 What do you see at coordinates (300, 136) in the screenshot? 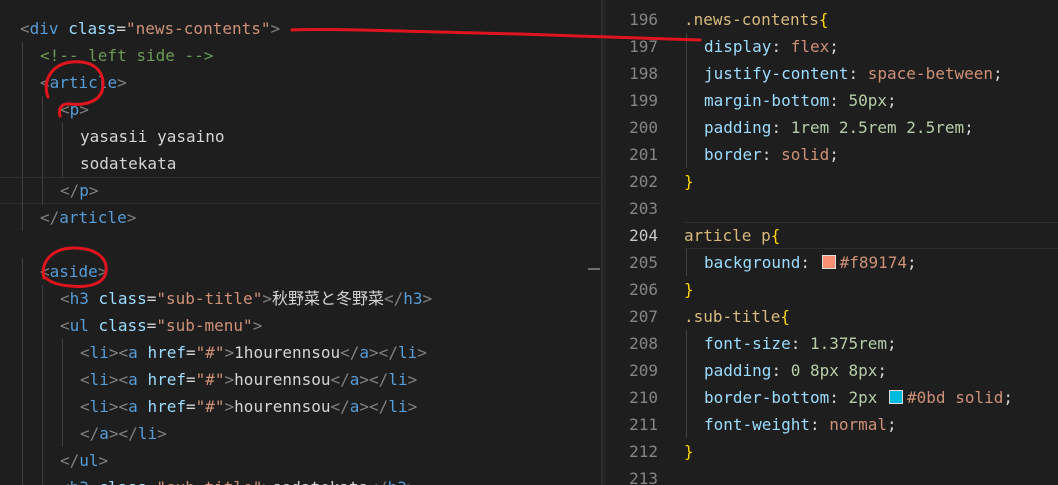
I see `code-line: yasasii yasaino` at bounding box center [300, 136].